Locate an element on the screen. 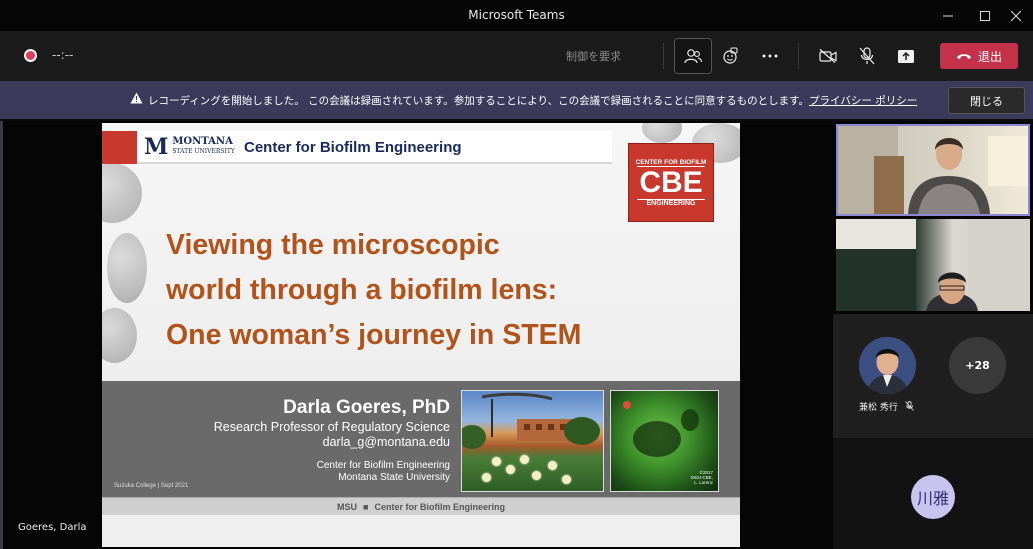  people-icon is located at coordinates (693, 56).